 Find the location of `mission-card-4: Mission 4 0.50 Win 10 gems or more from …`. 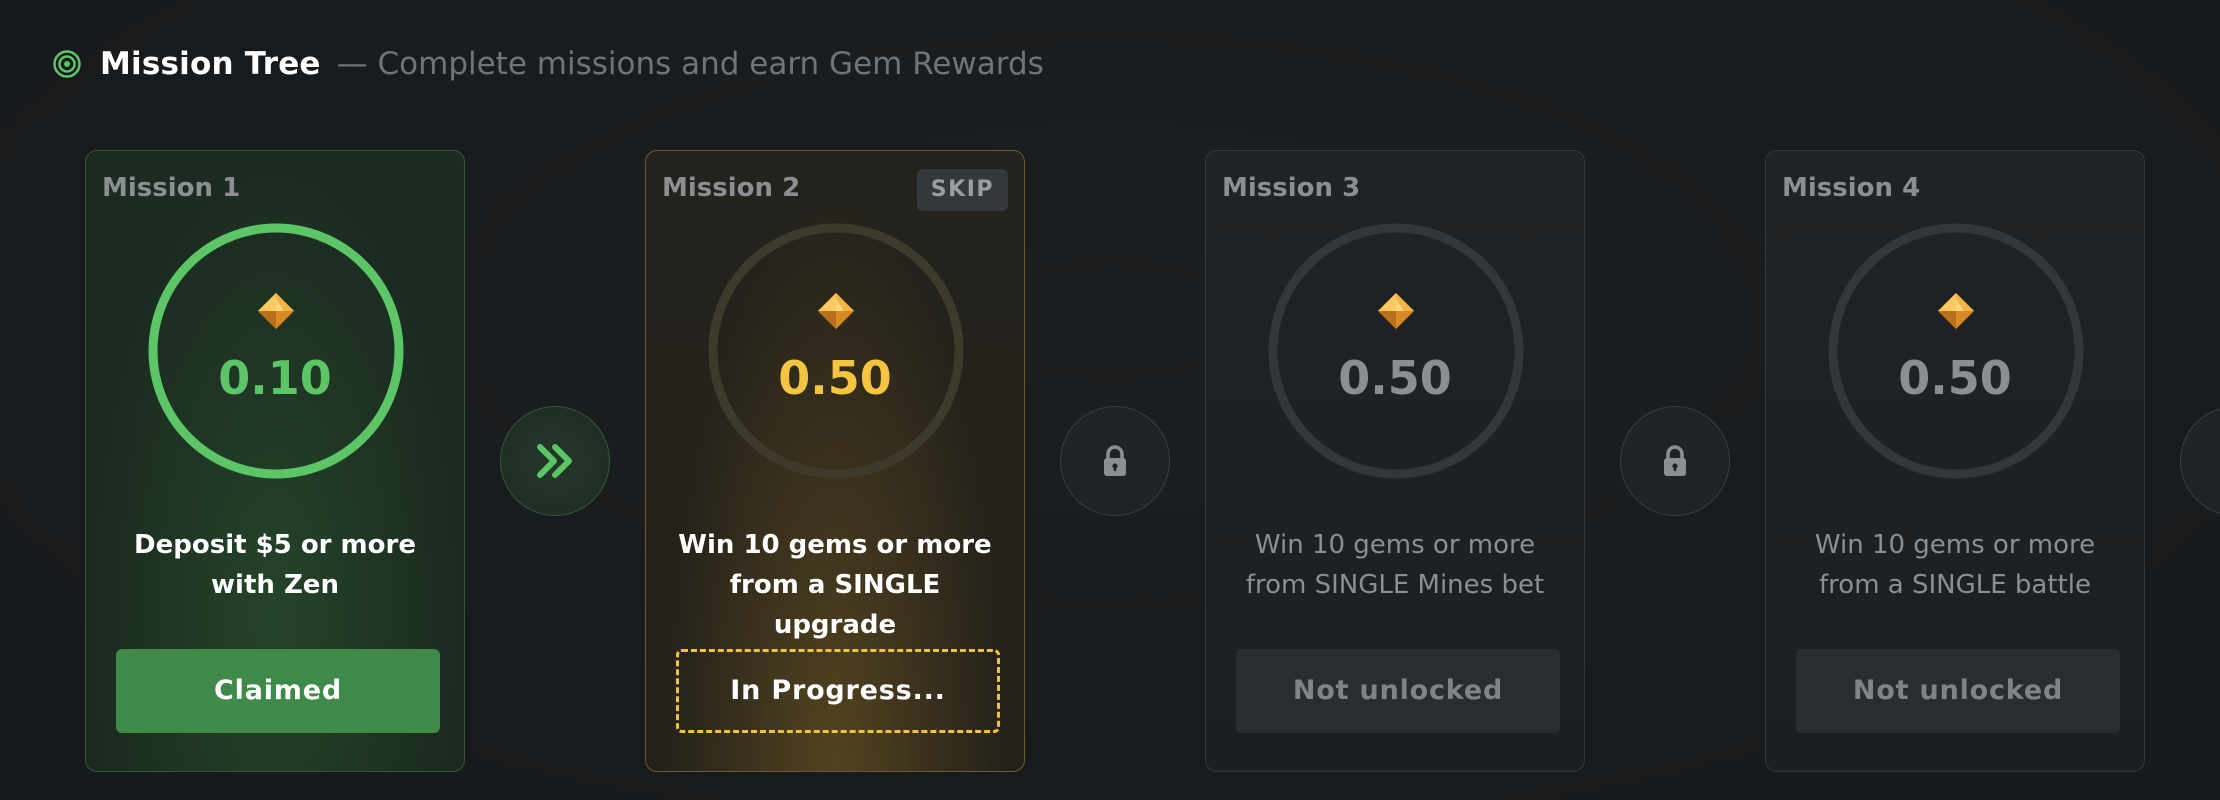

mission-card-4: Mission 4 0.50 Win 10 gems or more from … is located at coordinates (1955, 461).